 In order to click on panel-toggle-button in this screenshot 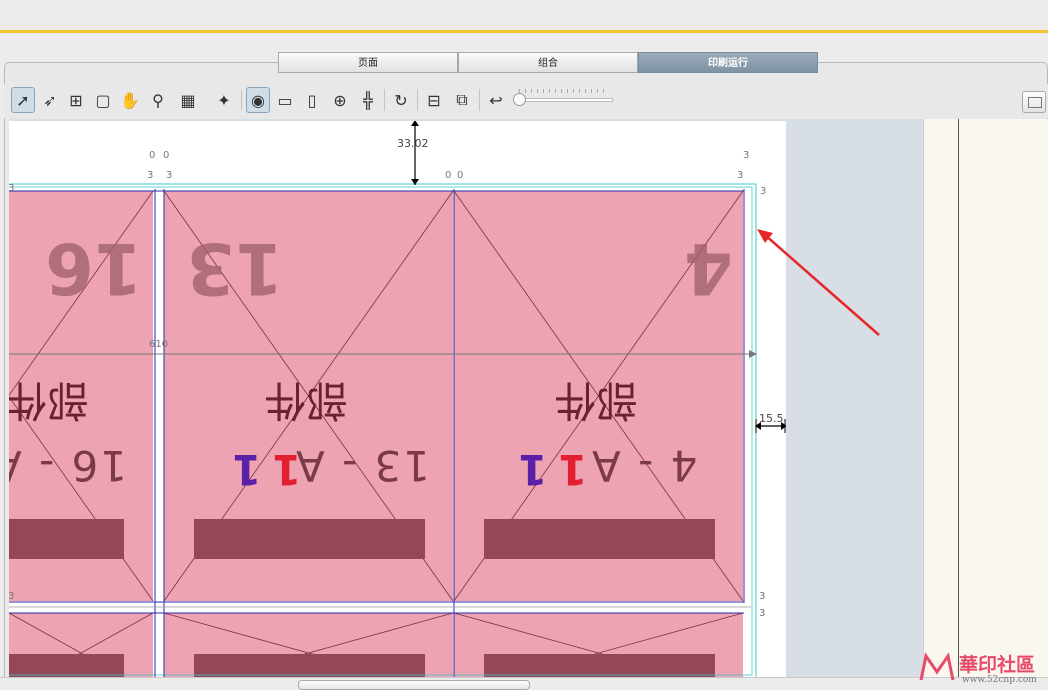, I will do `click(1034, 102)`.